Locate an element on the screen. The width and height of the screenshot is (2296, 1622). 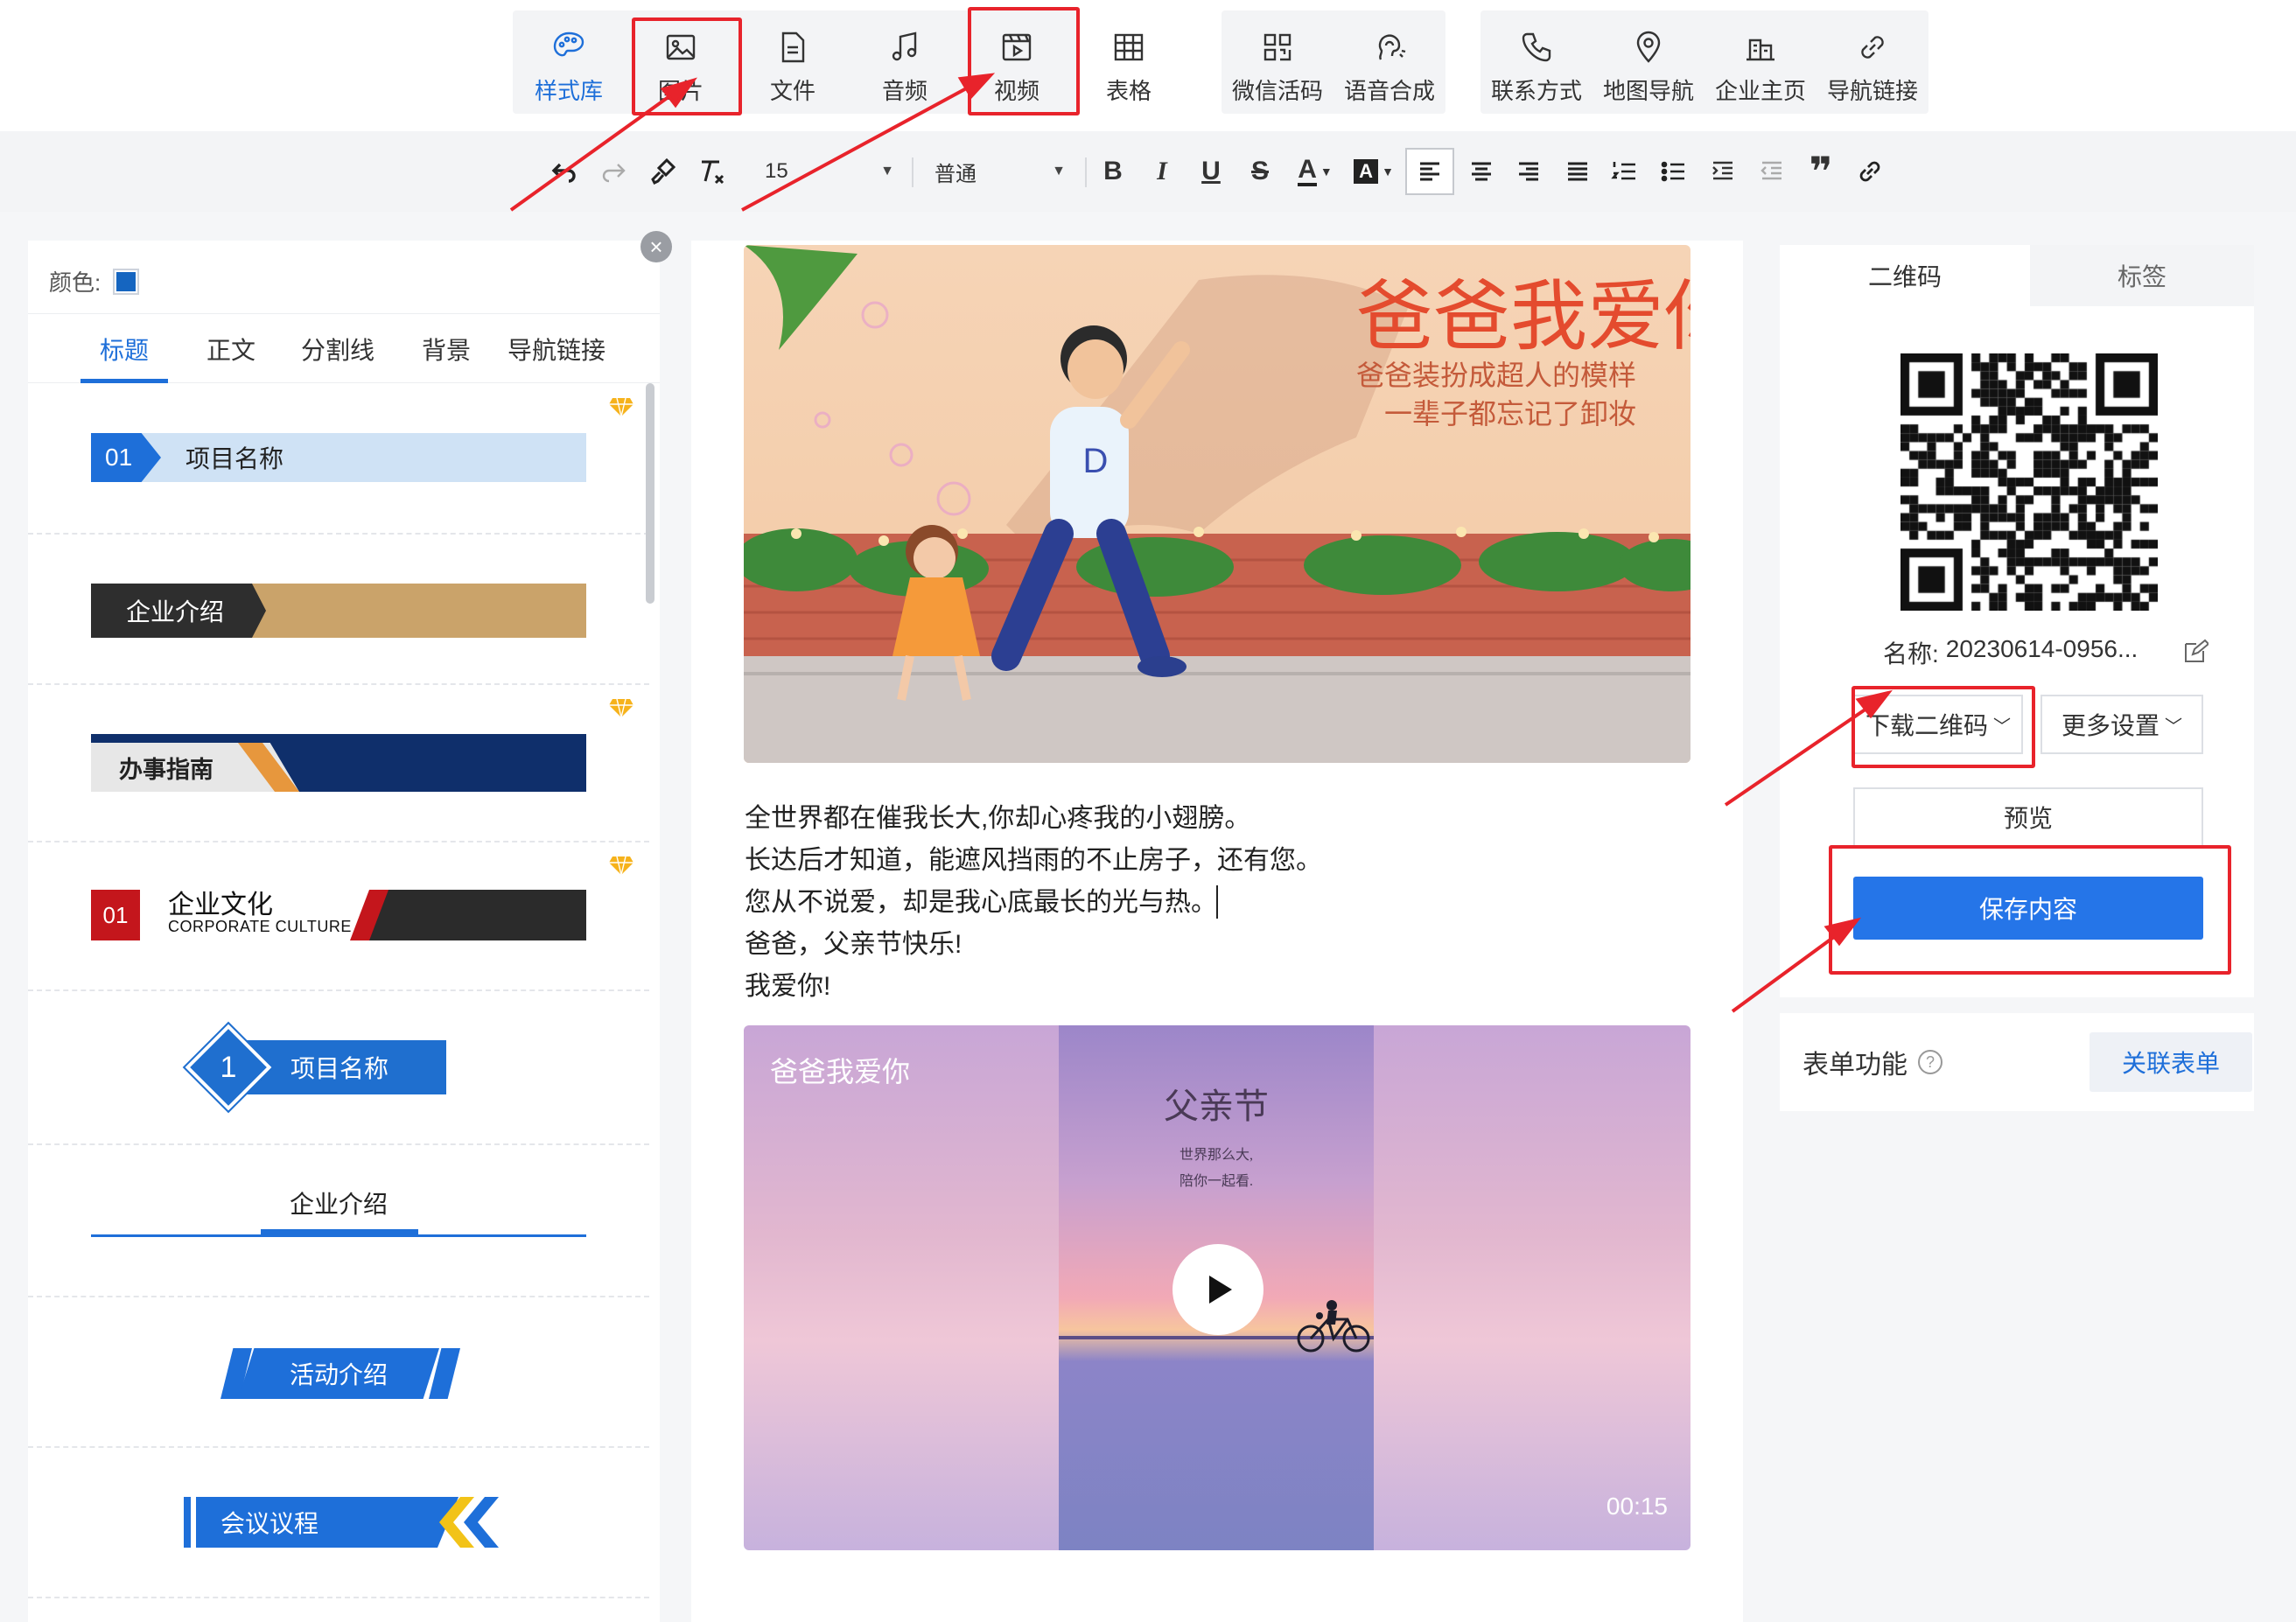
arrow-to-download is located at coordinates (1797, 756).